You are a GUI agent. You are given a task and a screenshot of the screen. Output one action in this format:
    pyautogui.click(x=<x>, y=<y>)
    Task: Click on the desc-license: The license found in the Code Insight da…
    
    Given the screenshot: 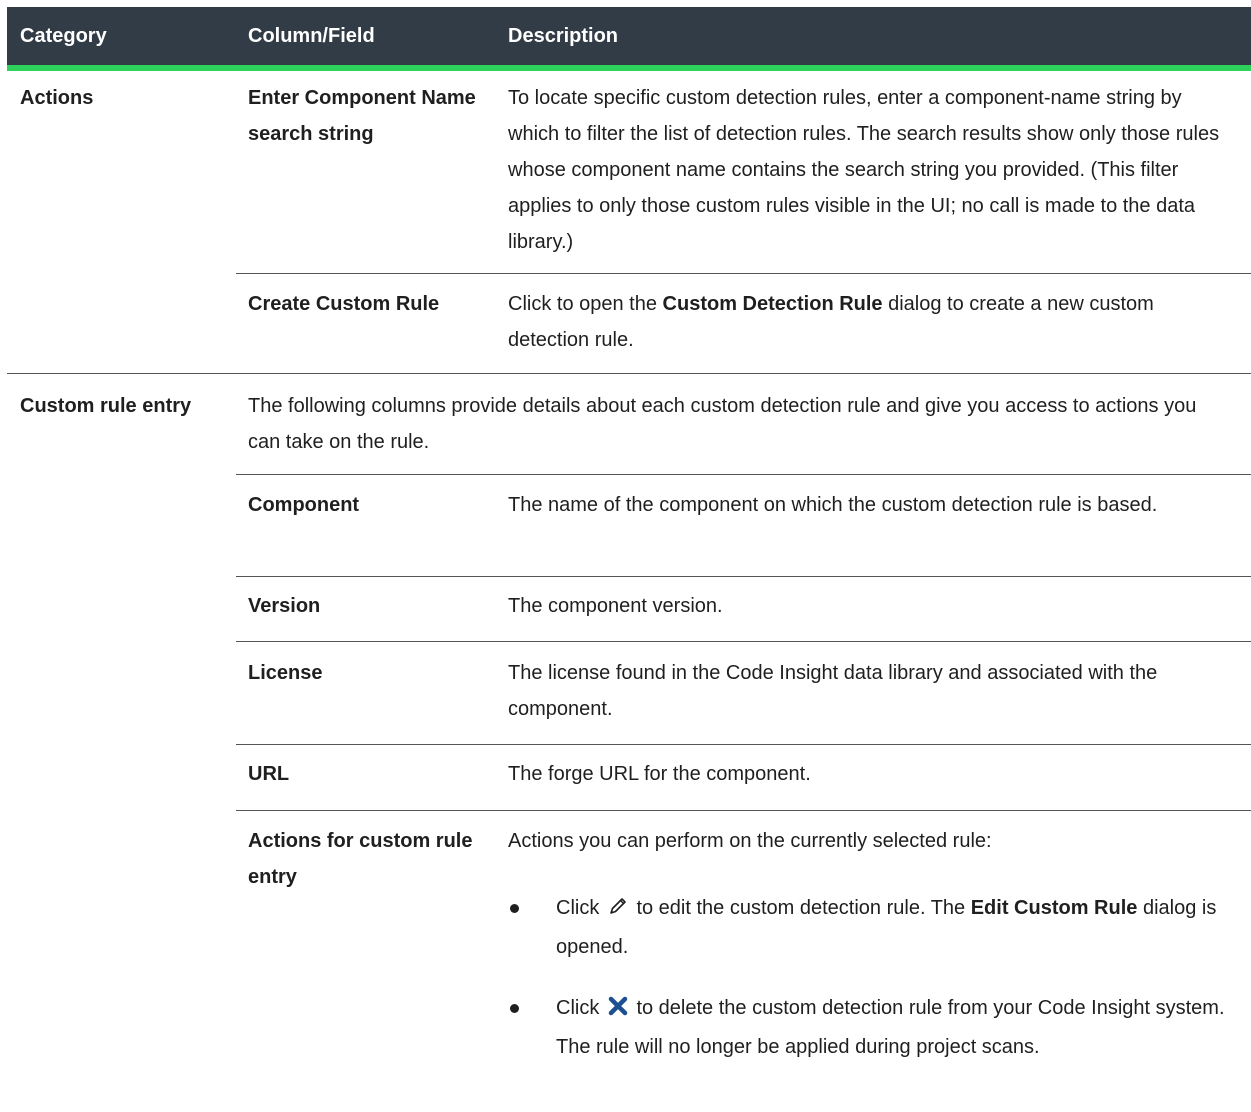 What is the action you would take?
    pyautogui.click(x=833, y=691)
    